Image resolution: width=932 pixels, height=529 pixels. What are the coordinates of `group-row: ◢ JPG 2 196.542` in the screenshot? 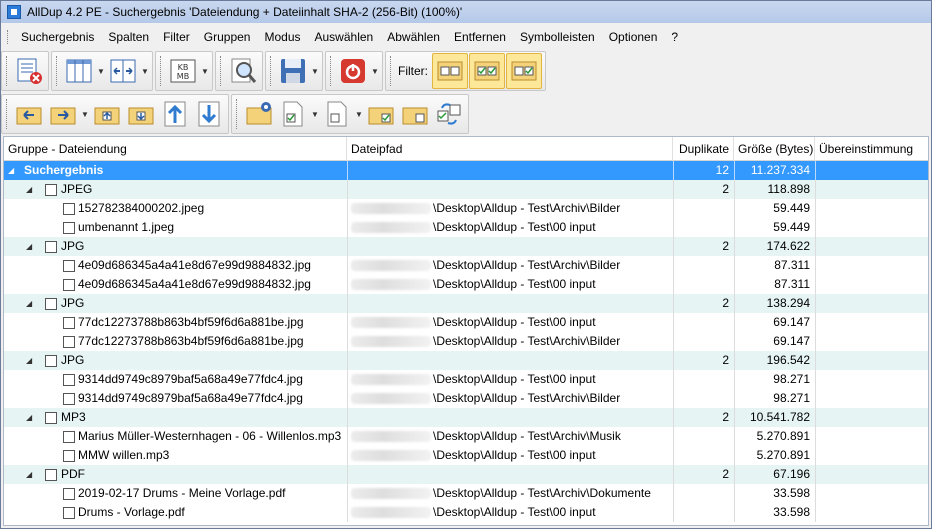 It's located at (466, 360).